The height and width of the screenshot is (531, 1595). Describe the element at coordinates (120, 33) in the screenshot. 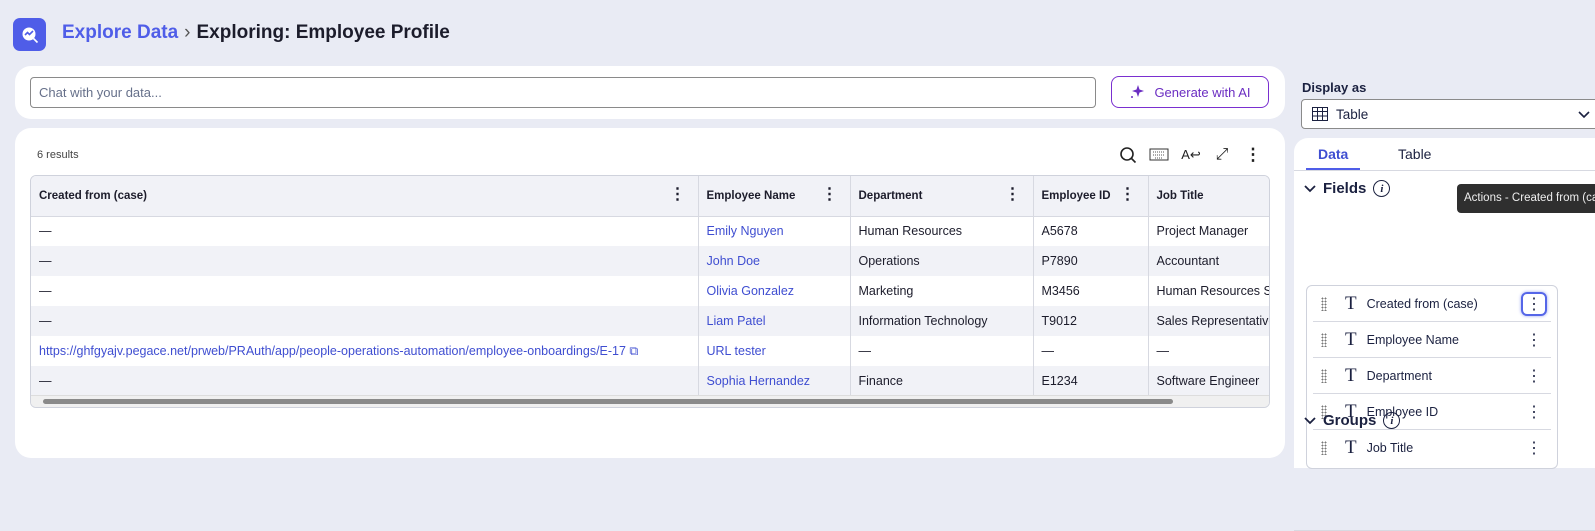

I see `breadcrumb-explore-data-link: Explore Data` at that location.